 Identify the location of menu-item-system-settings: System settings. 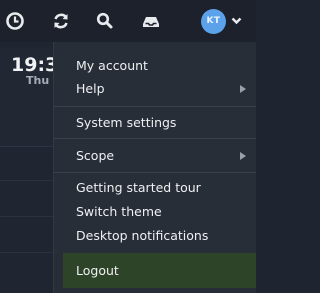
(166, 123).